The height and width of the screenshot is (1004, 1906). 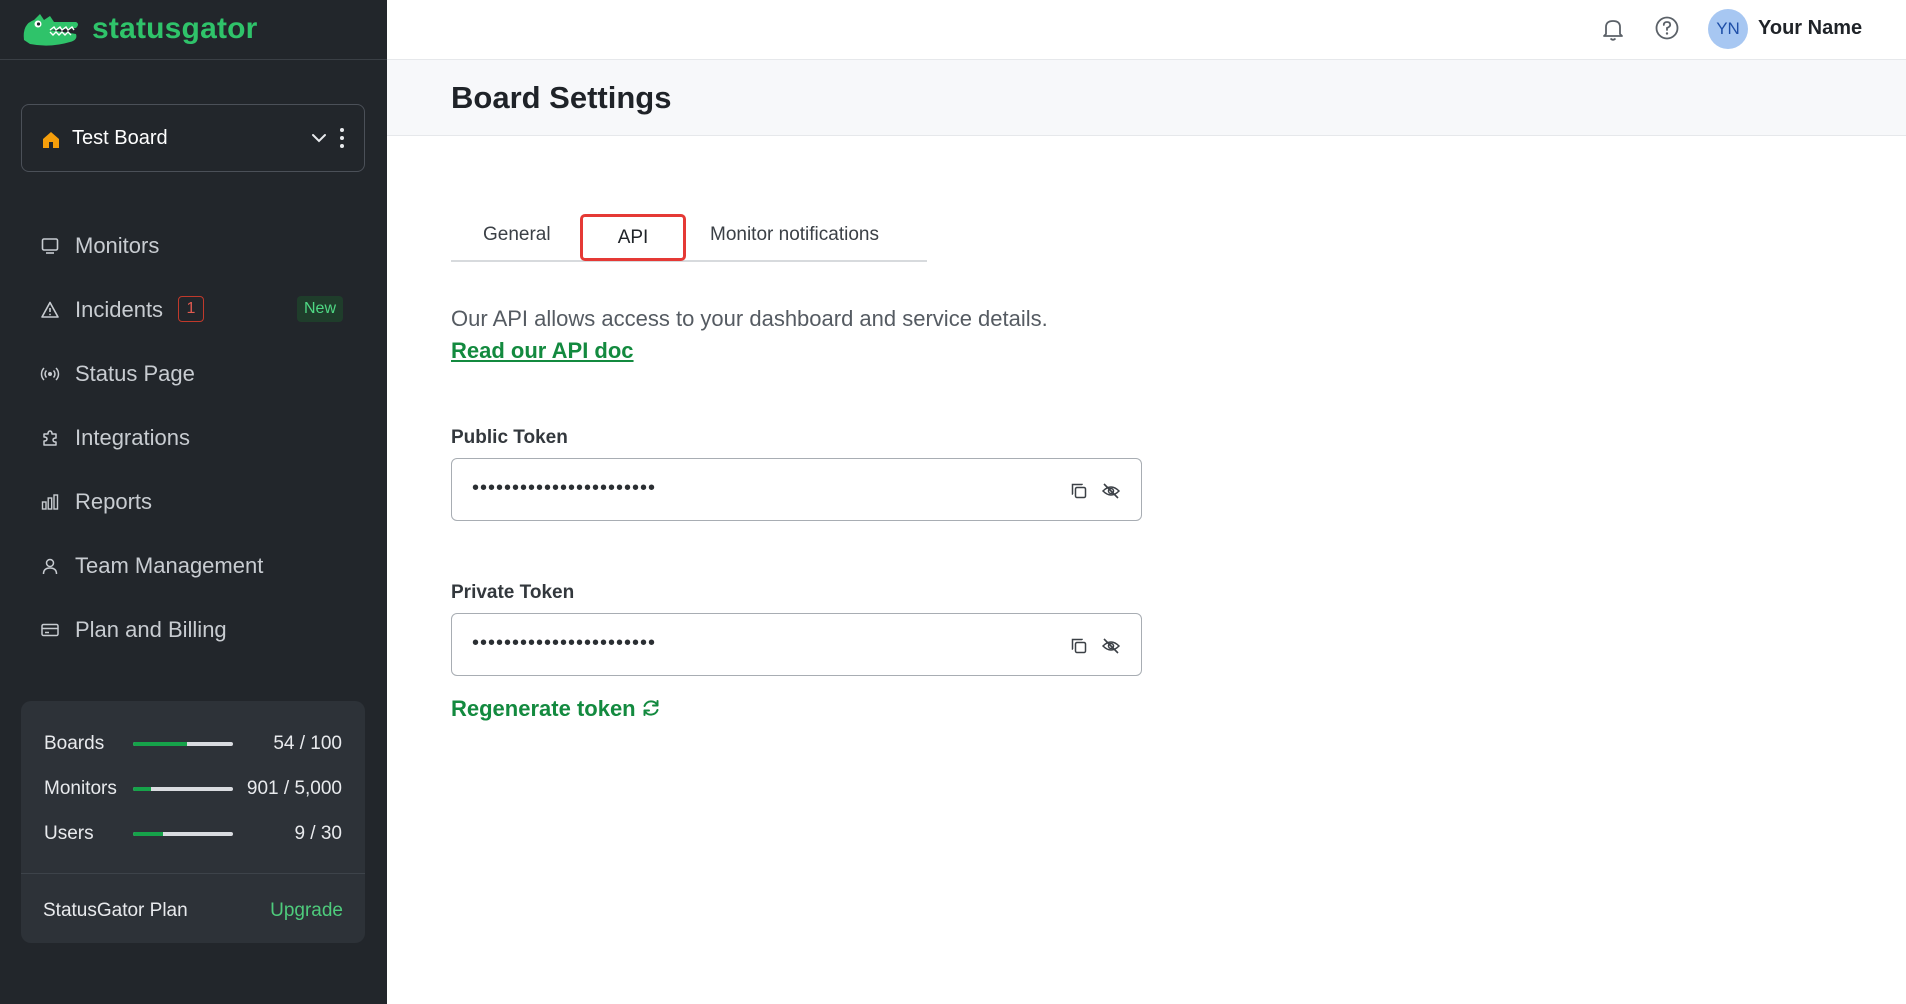 I want to click on usage-label: Users, so click(x=69, y=833).